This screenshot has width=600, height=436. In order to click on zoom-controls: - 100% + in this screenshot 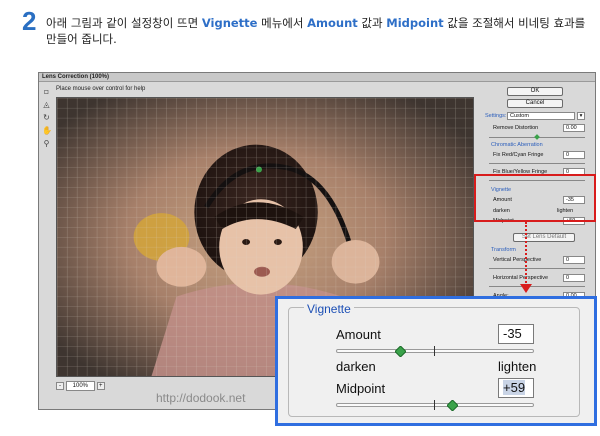, I will do `click(80, 386)`.